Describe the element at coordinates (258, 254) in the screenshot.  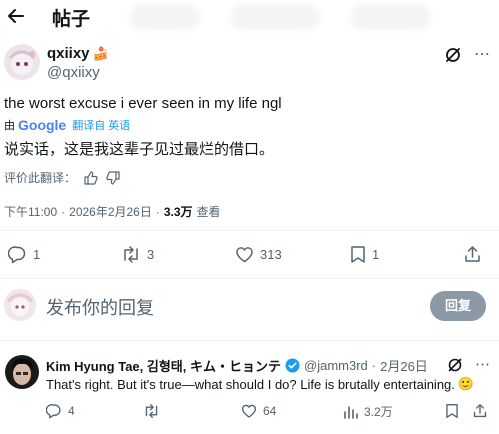
I see `like-action: 313` at that location.